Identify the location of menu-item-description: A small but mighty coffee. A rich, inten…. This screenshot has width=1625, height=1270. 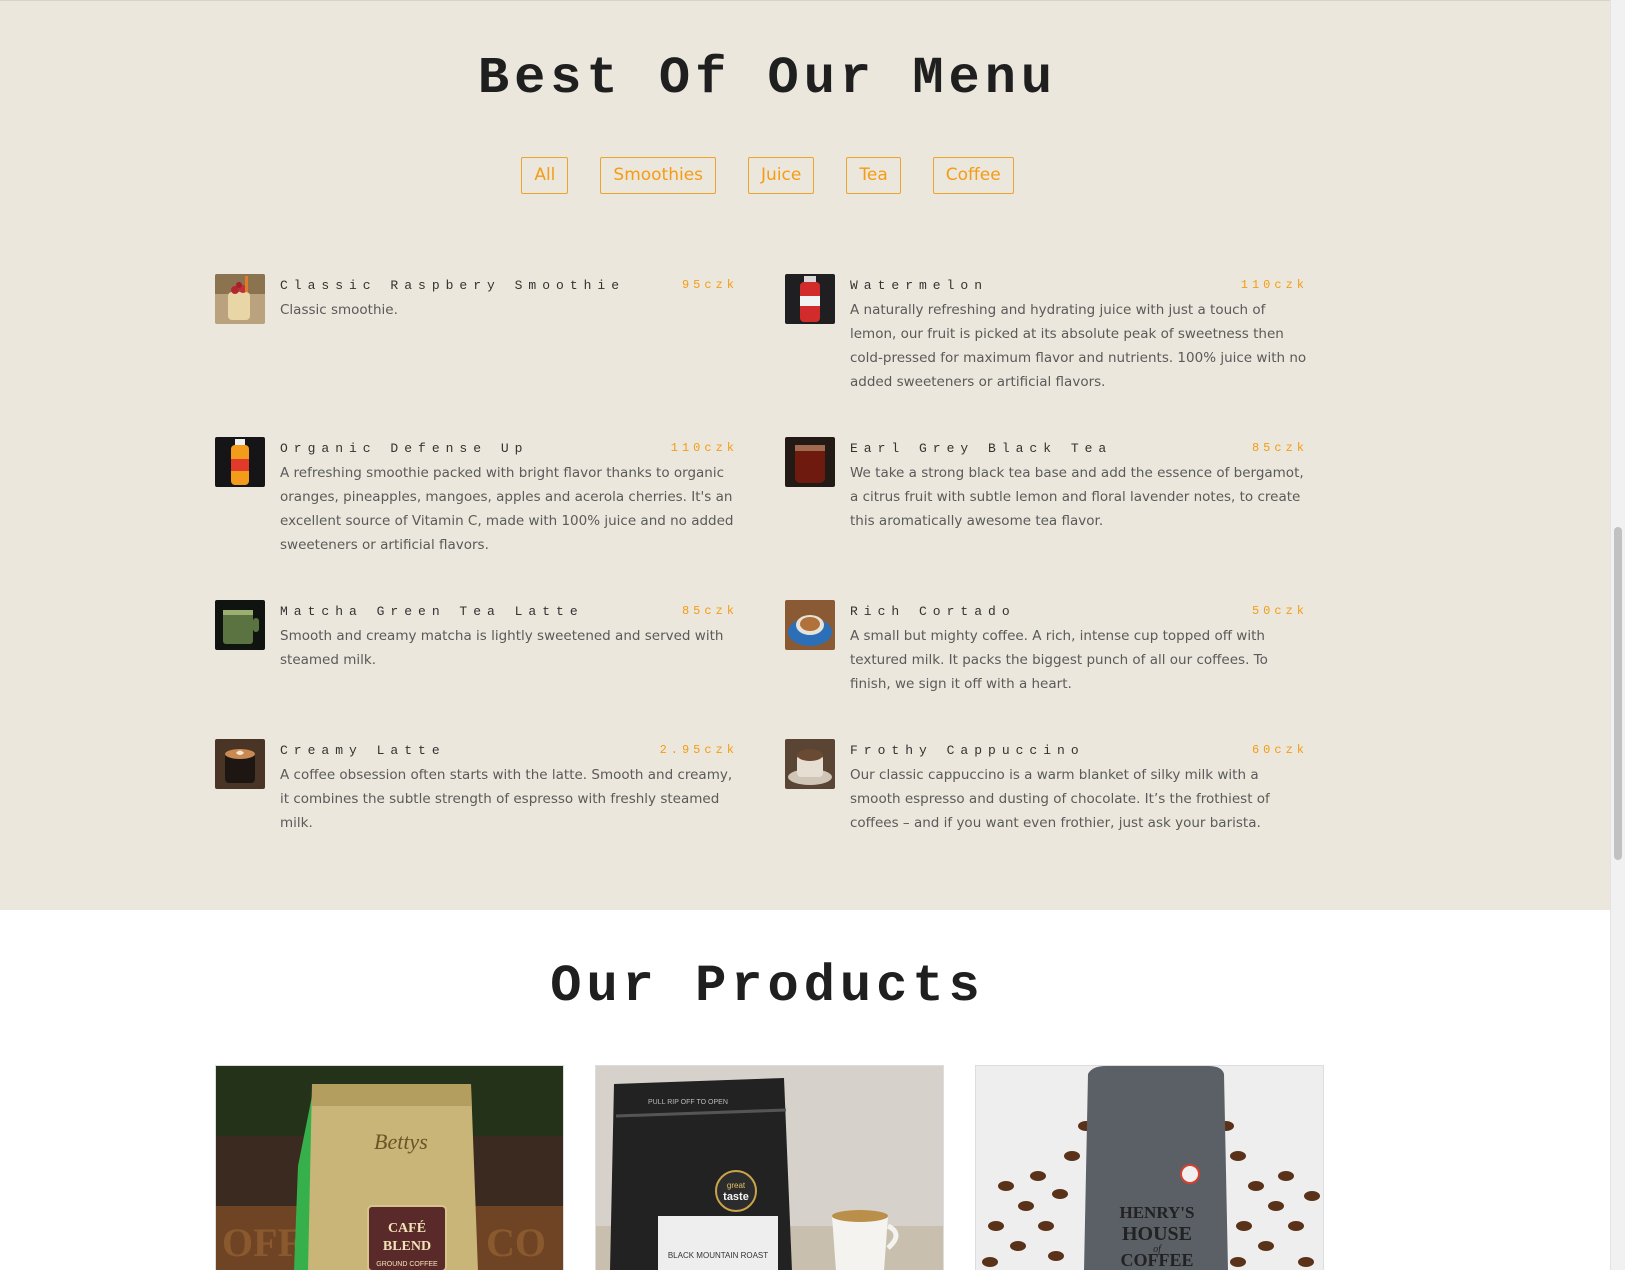
(1059, 660).